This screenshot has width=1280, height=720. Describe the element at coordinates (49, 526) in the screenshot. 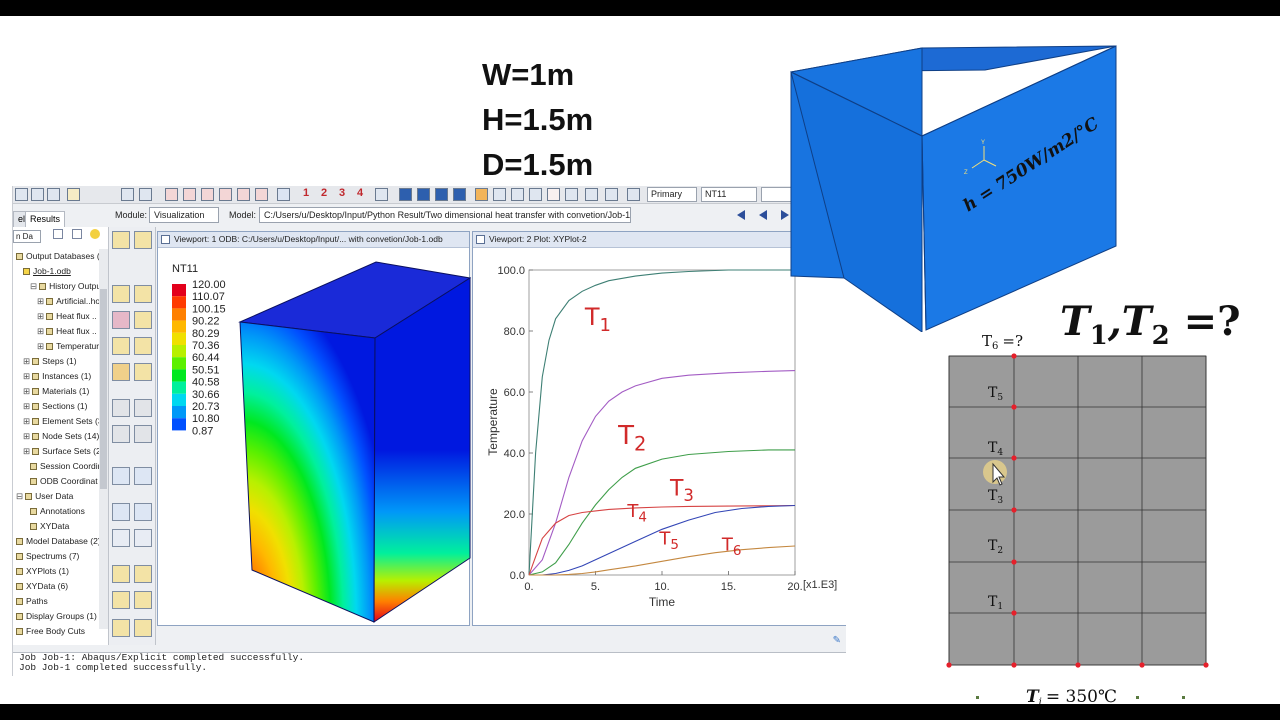

I see `tree-item: XYData` at that location.